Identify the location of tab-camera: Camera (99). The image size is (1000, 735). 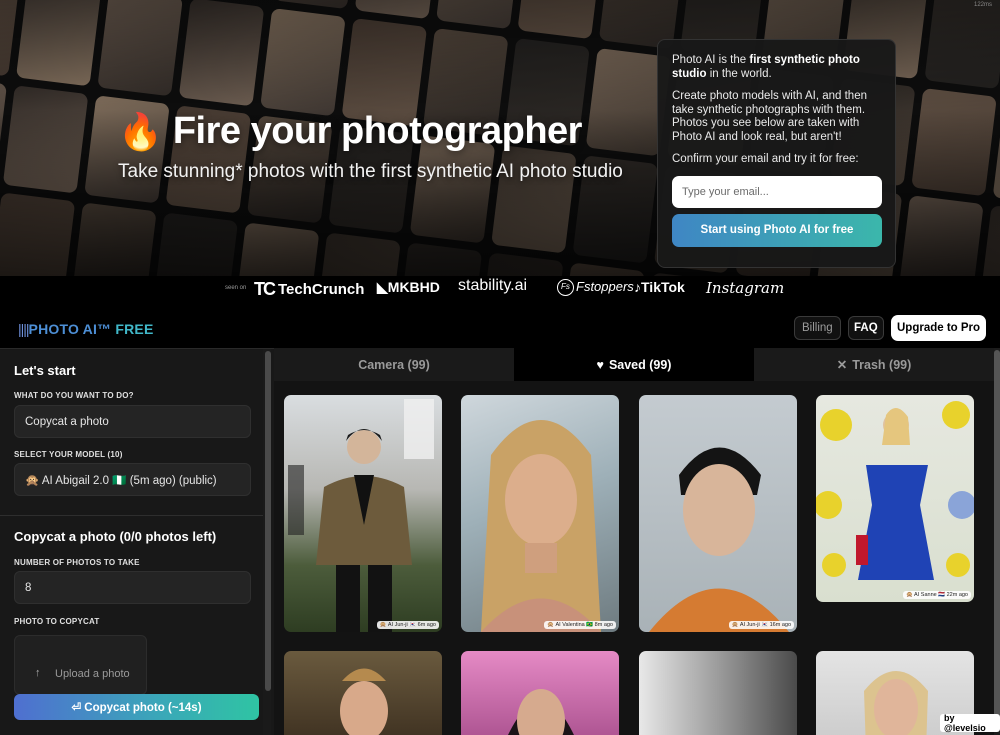
(394, 364).